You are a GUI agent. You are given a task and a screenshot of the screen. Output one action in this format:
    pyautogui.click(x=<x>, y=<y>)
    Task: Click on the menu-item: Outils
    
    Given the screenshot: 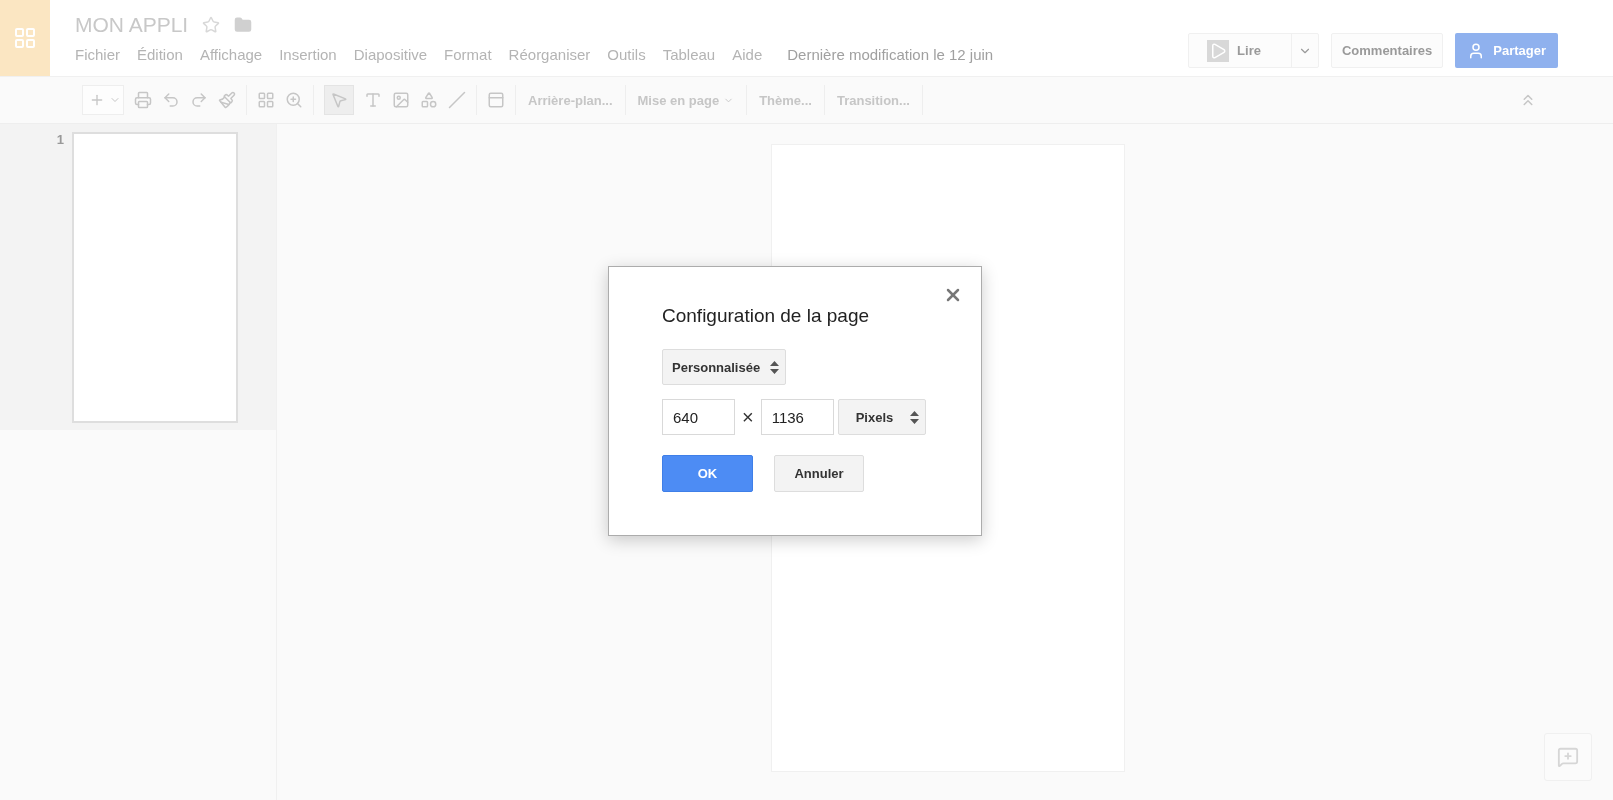 What is the action you would take?
    pyautogui.click(x=626, y=54)
    